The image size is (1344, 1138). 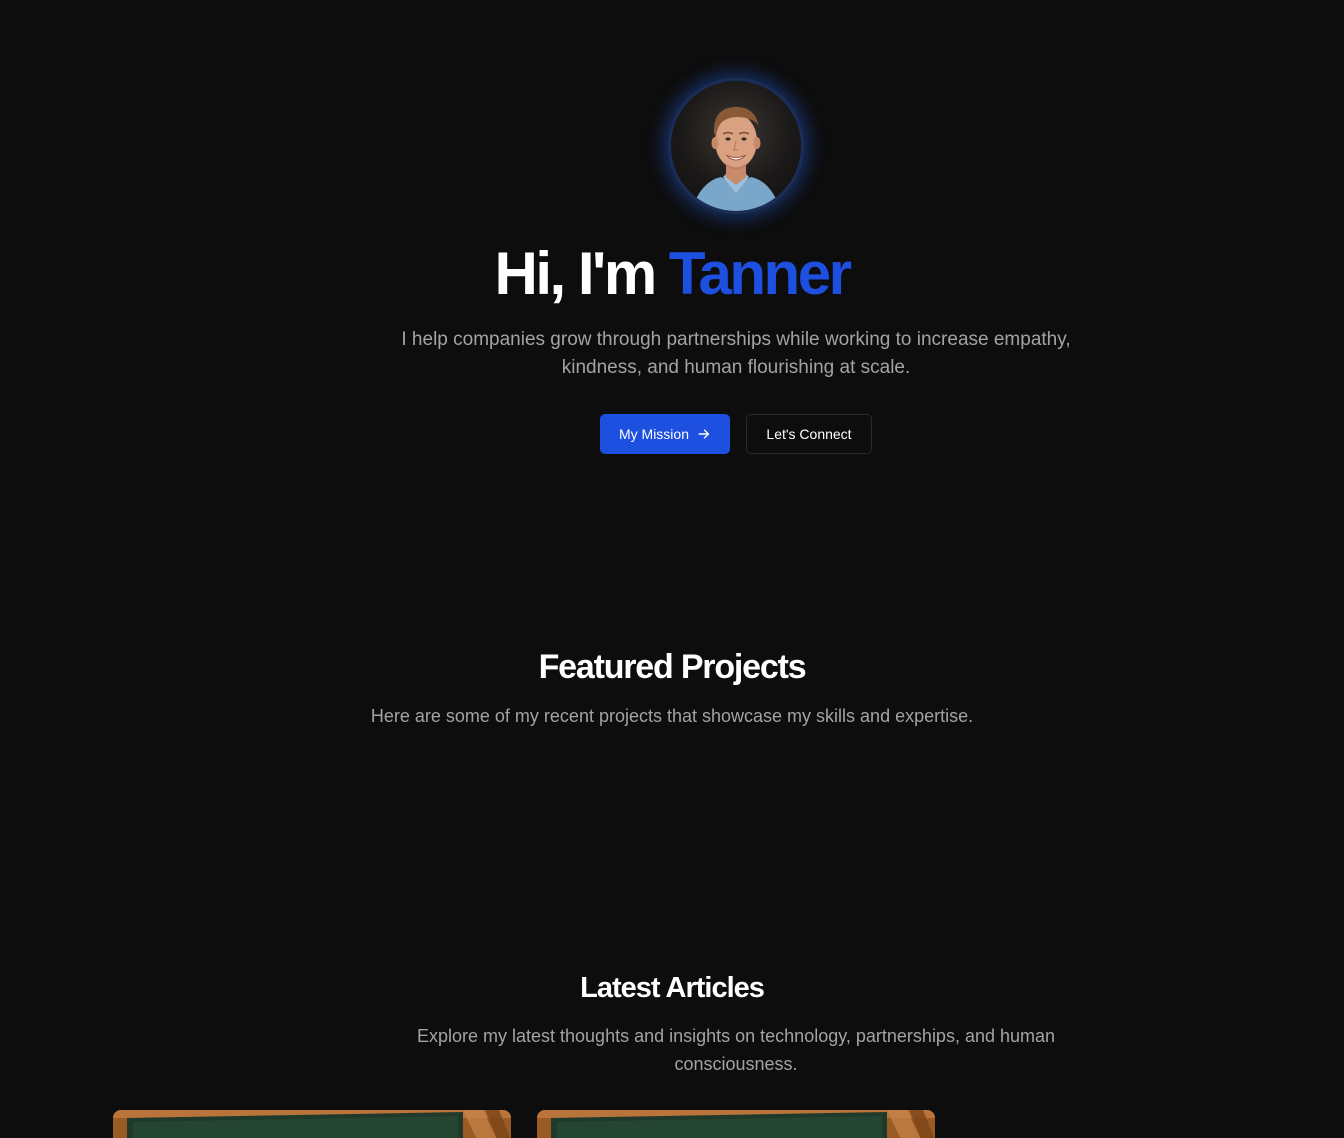 I want to click on hero-title: Hi, I'm Tanner, so click(x=672, y=274).